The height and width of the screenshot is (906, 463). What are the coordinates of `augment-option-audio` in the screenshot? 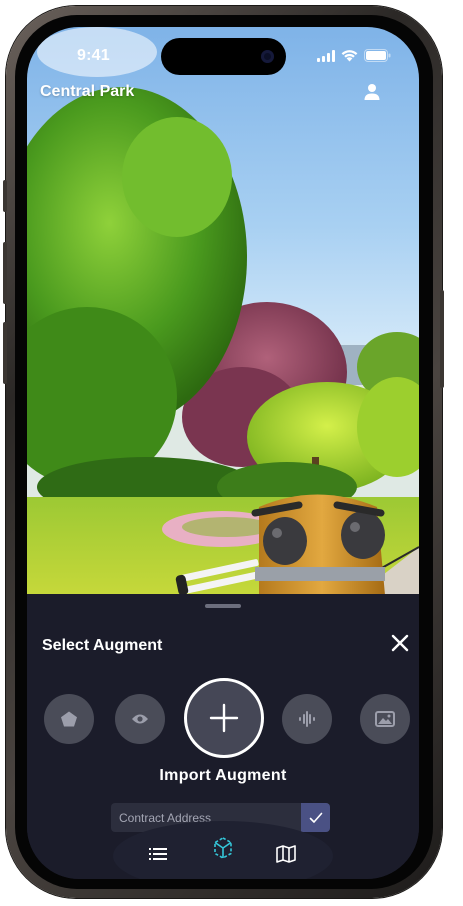 It's located at (307, 719).